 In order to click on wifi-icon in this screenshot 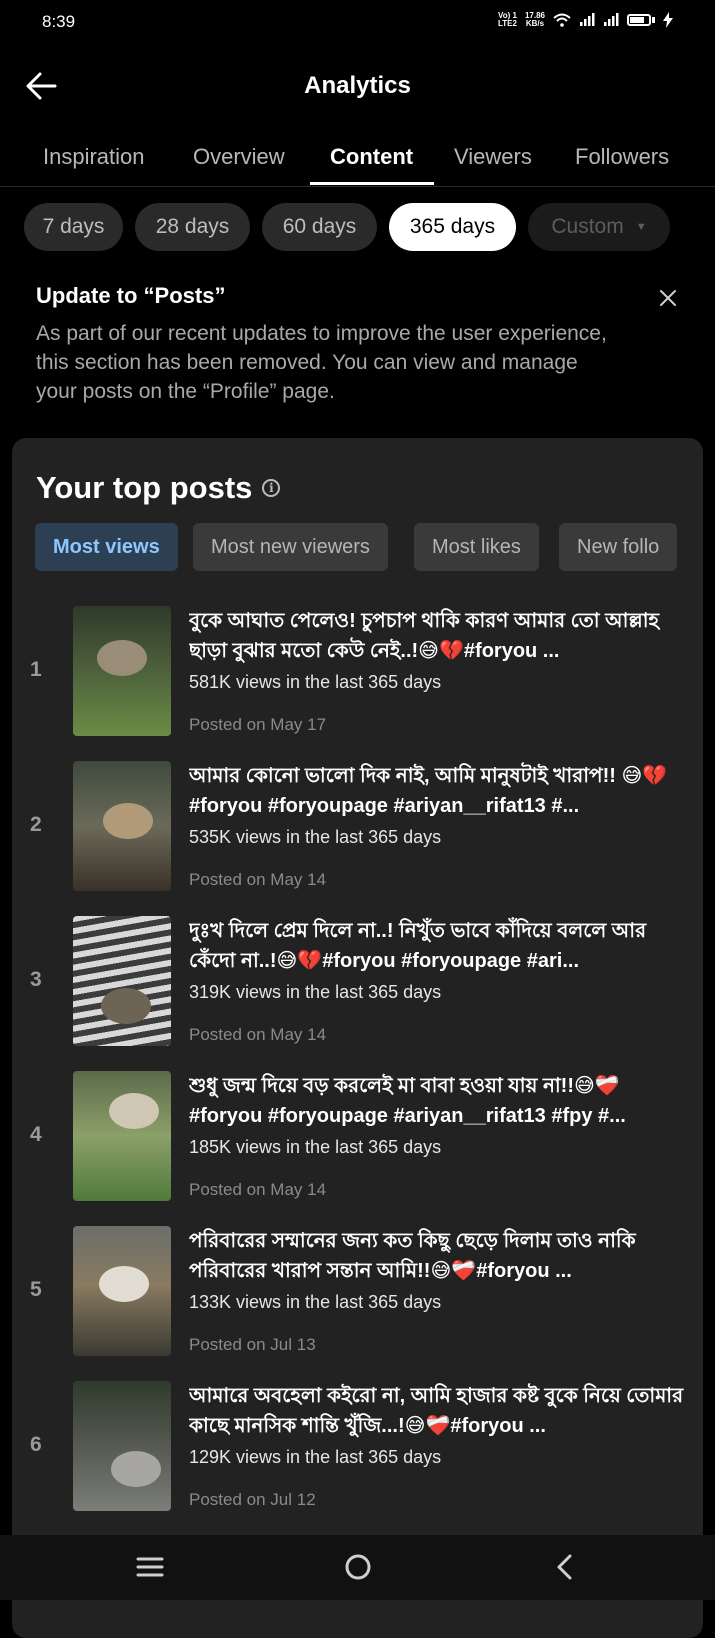, I will do `click(562, 20)`.